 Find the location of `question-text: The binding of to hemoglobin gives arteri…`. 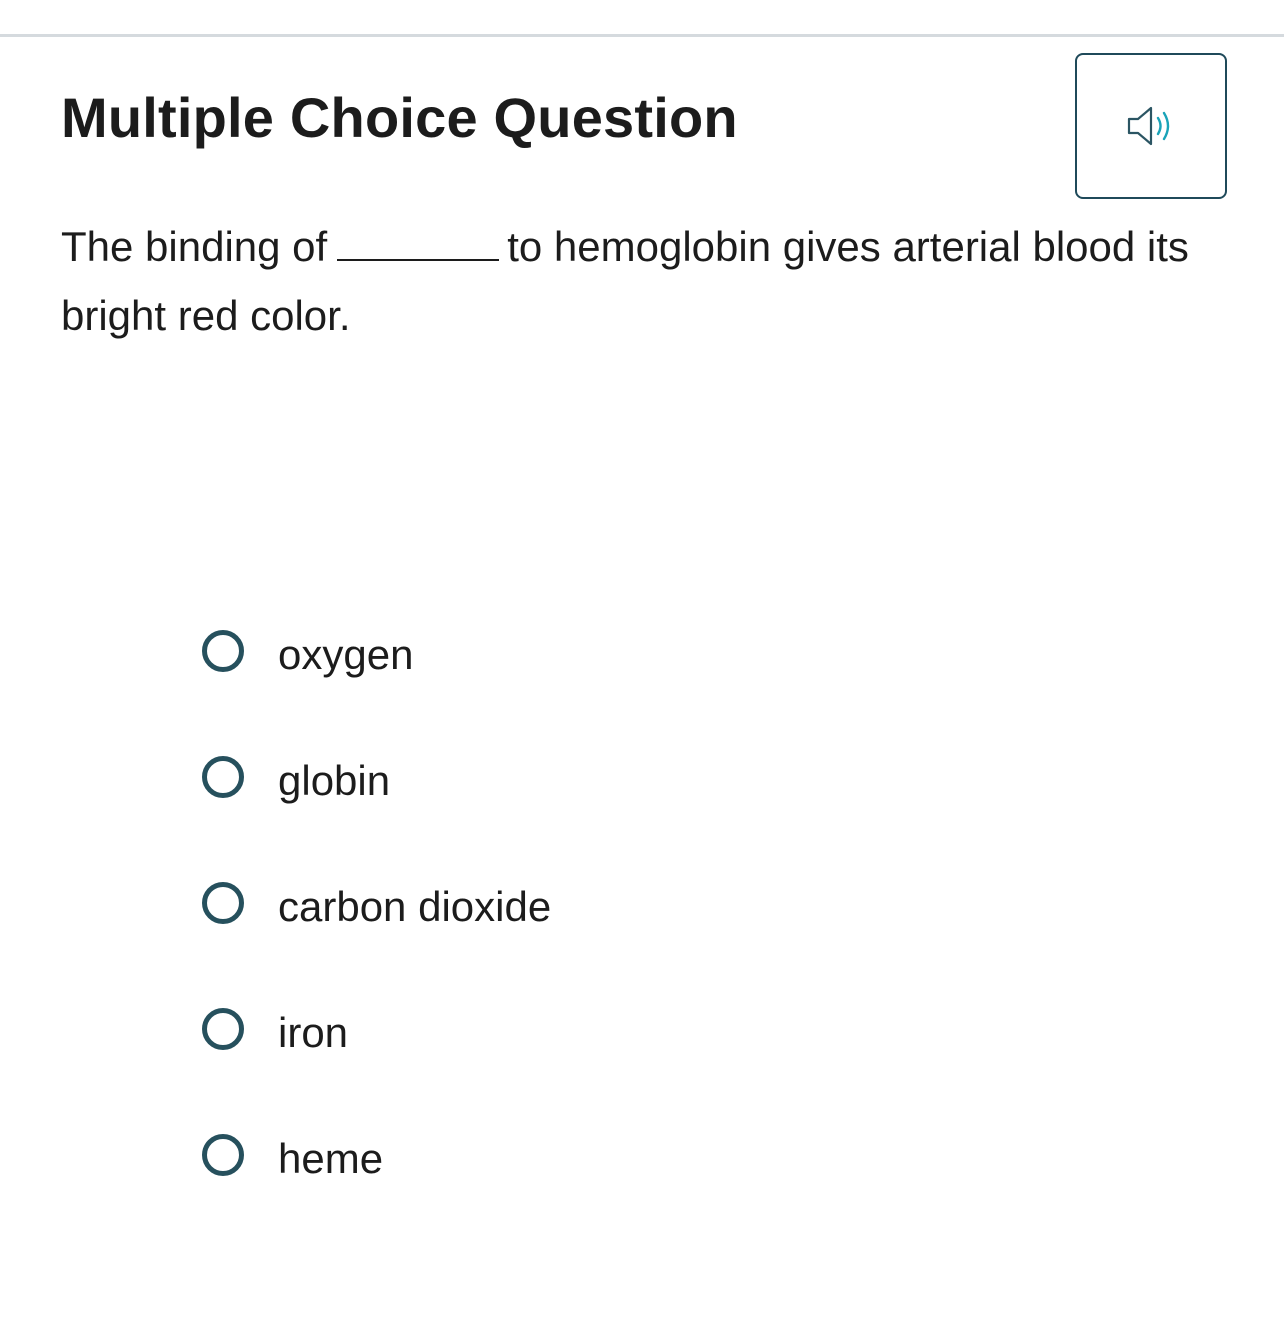

question-text: The binding of to hemoglobin gives arteri… is located at coordinates (626, 281).